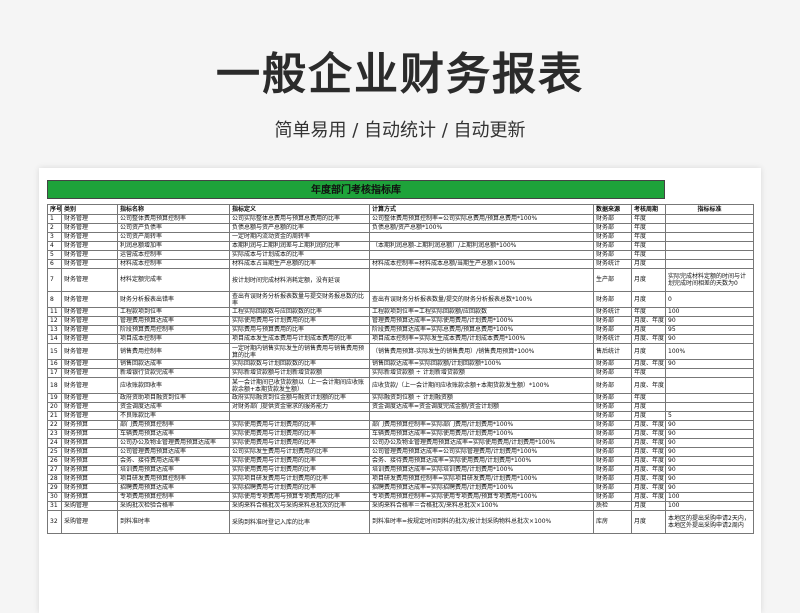  I want to click on cell-name: 财务分析报表出错率, so click(173, 299).